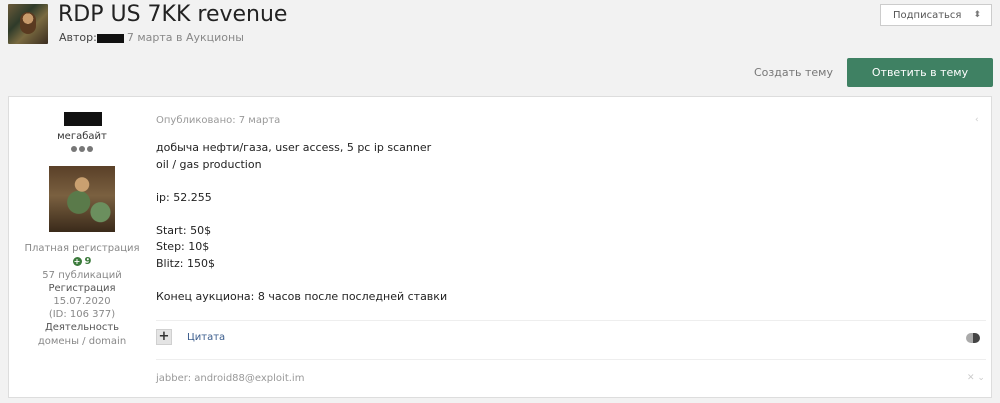  I want to click on reputation-badge: +9, so click(82, 261).